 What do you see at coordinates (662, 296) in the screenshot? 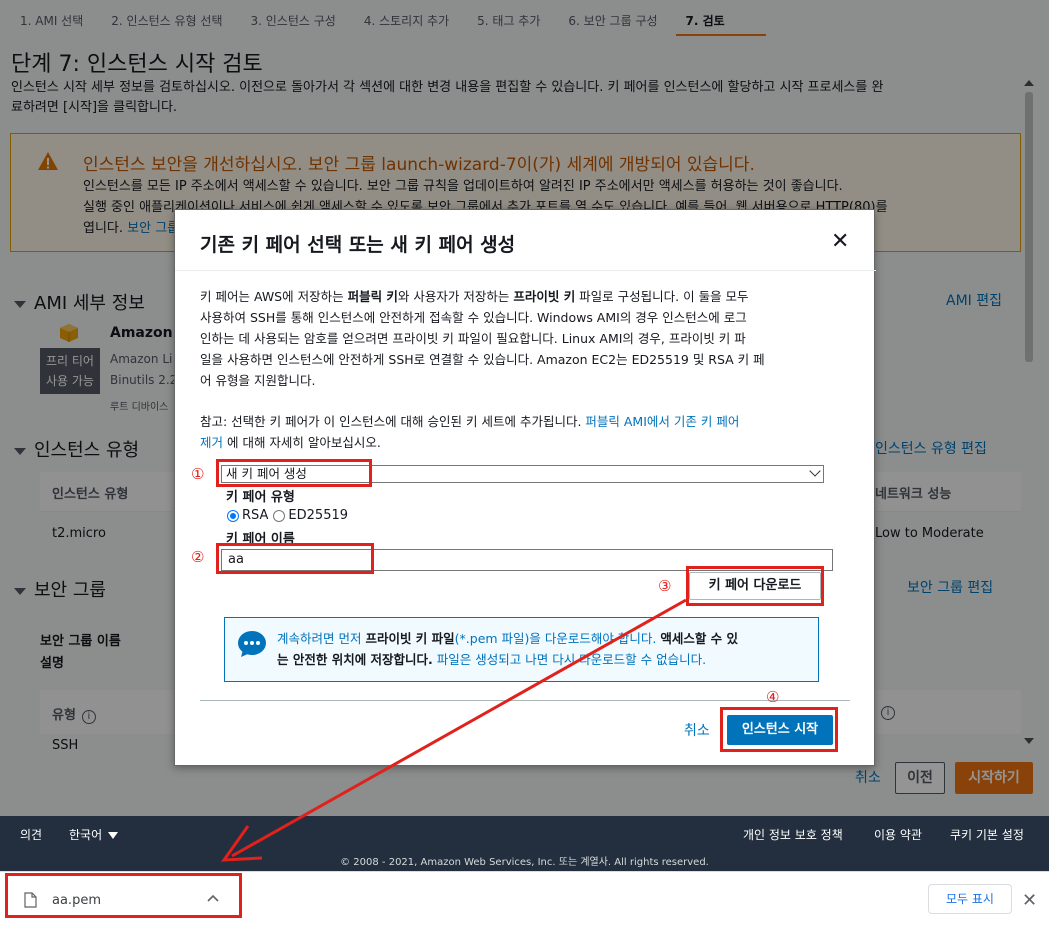
I see `body-text: 파일로 구성됩니다. 이 둘을 모두` at bounding box center [662, 296].